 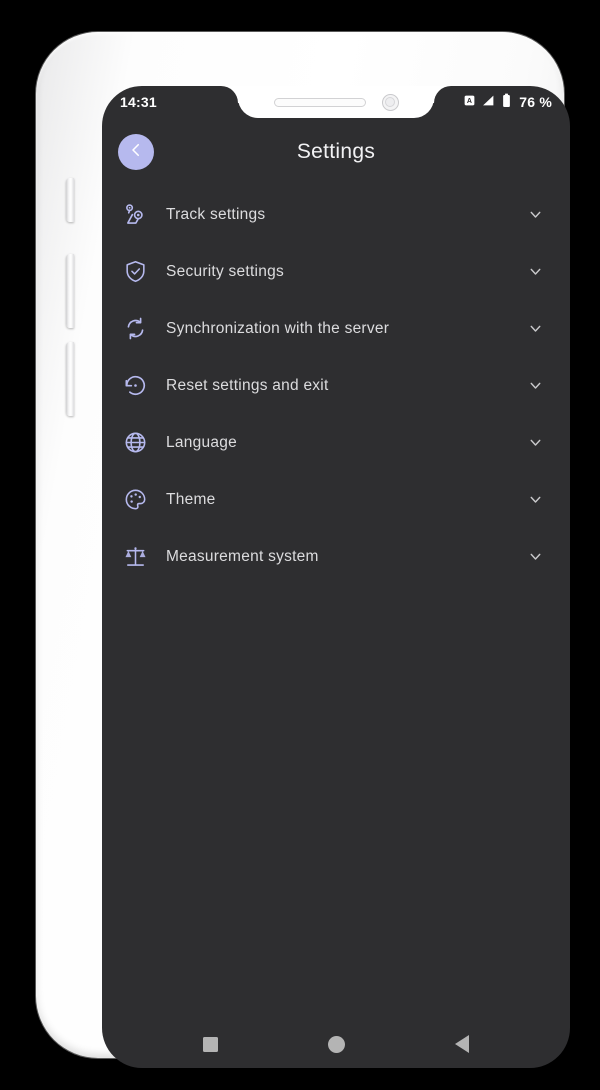 I want to click on square-icon, so click(x=210, y=1044).